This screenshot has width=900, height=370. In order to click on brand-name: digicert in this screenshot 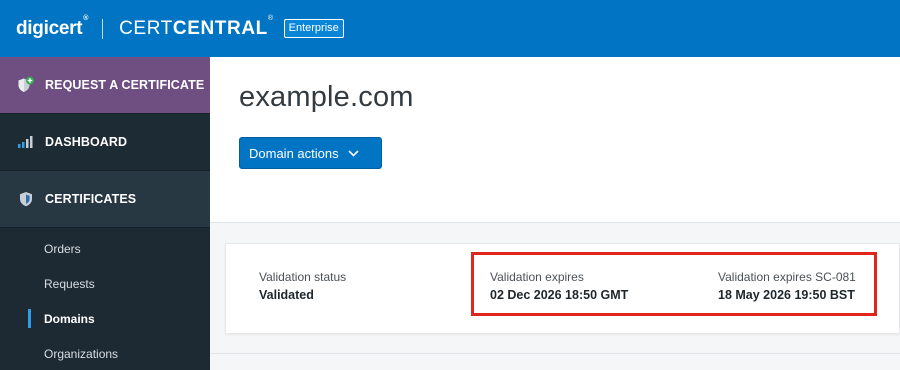, I will do `click(49, 28)`.